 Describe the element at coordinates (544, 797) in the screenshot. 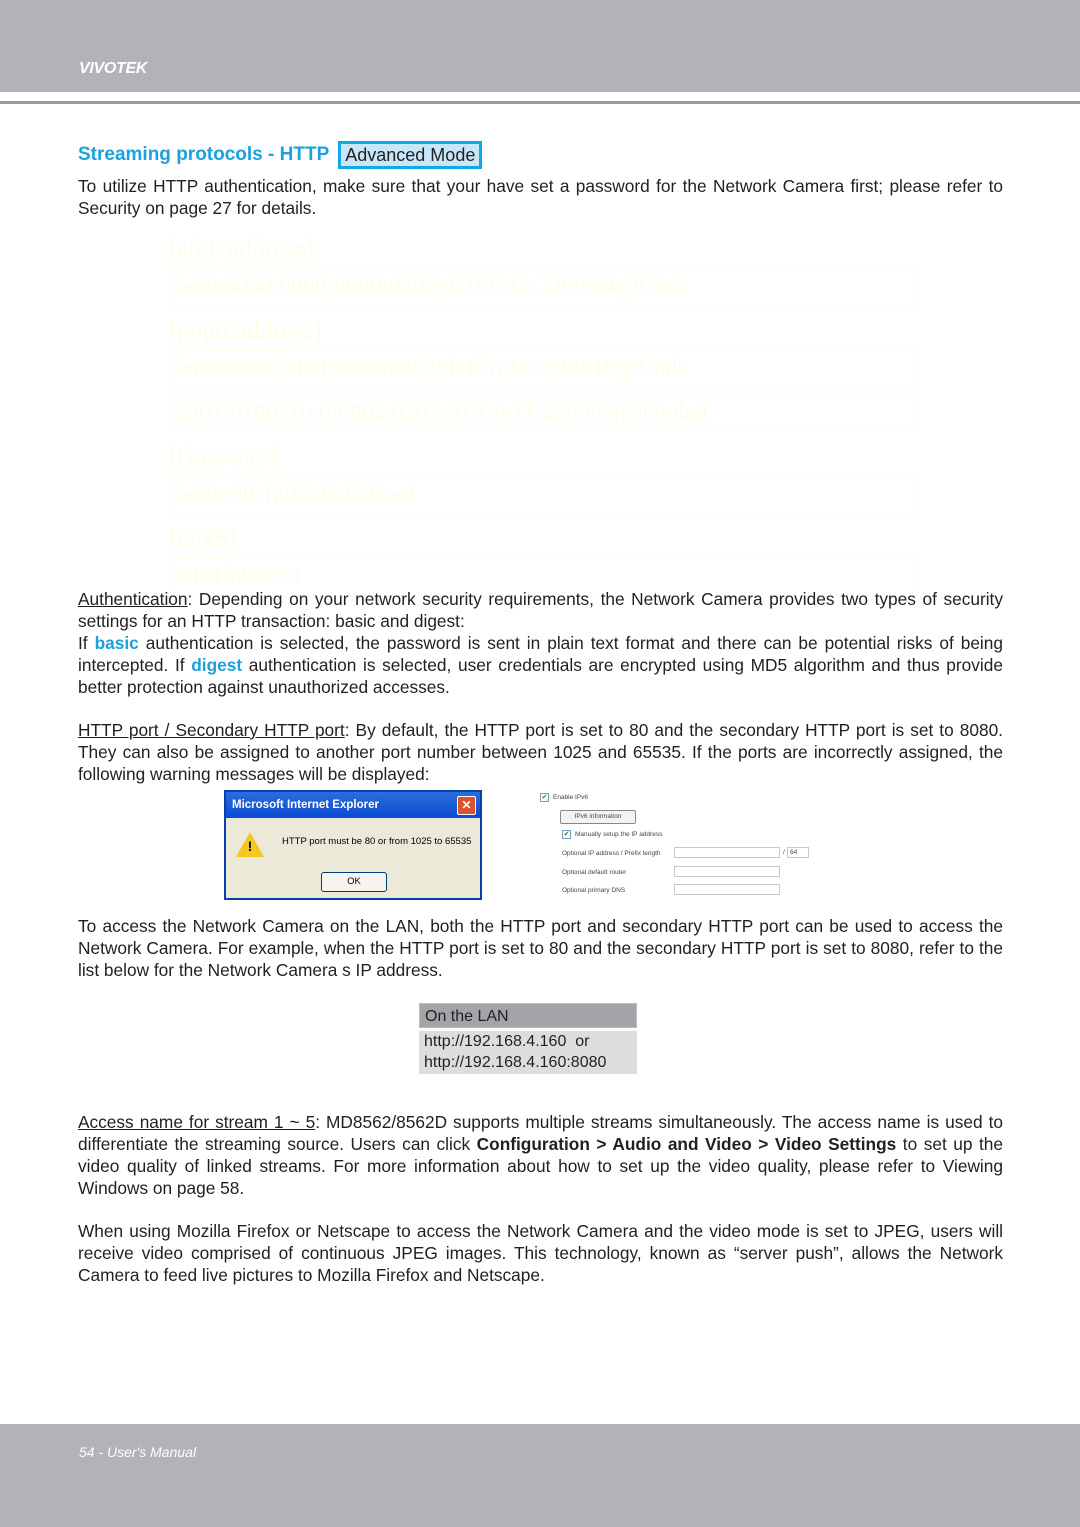

I see `enable-ipv6-checkbox: ✔` at that location.